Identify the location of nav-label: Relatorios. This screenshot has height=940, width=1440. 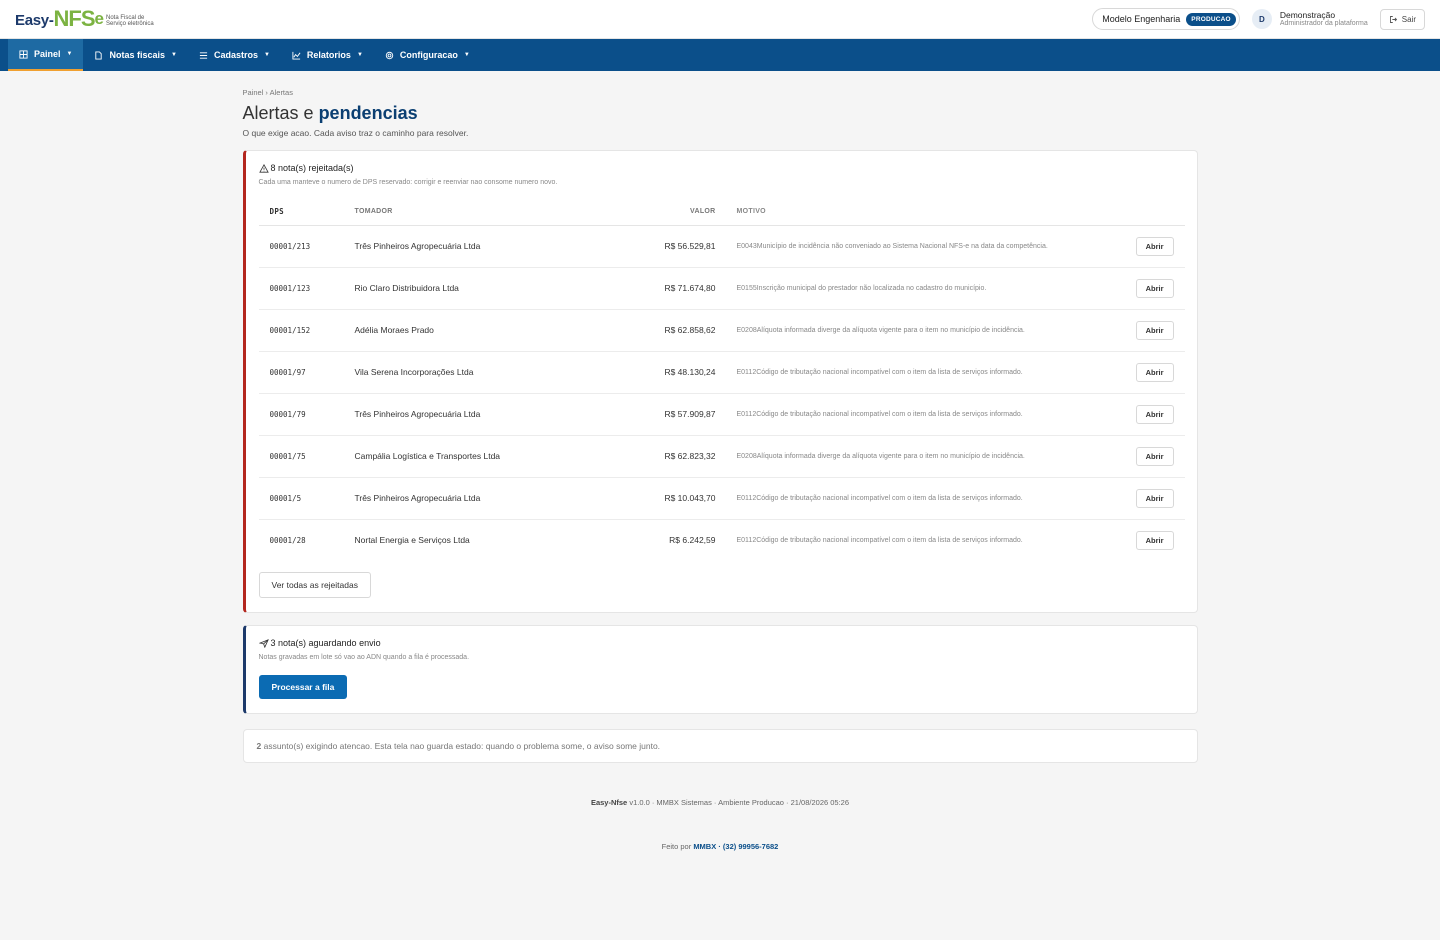
(328, 55).